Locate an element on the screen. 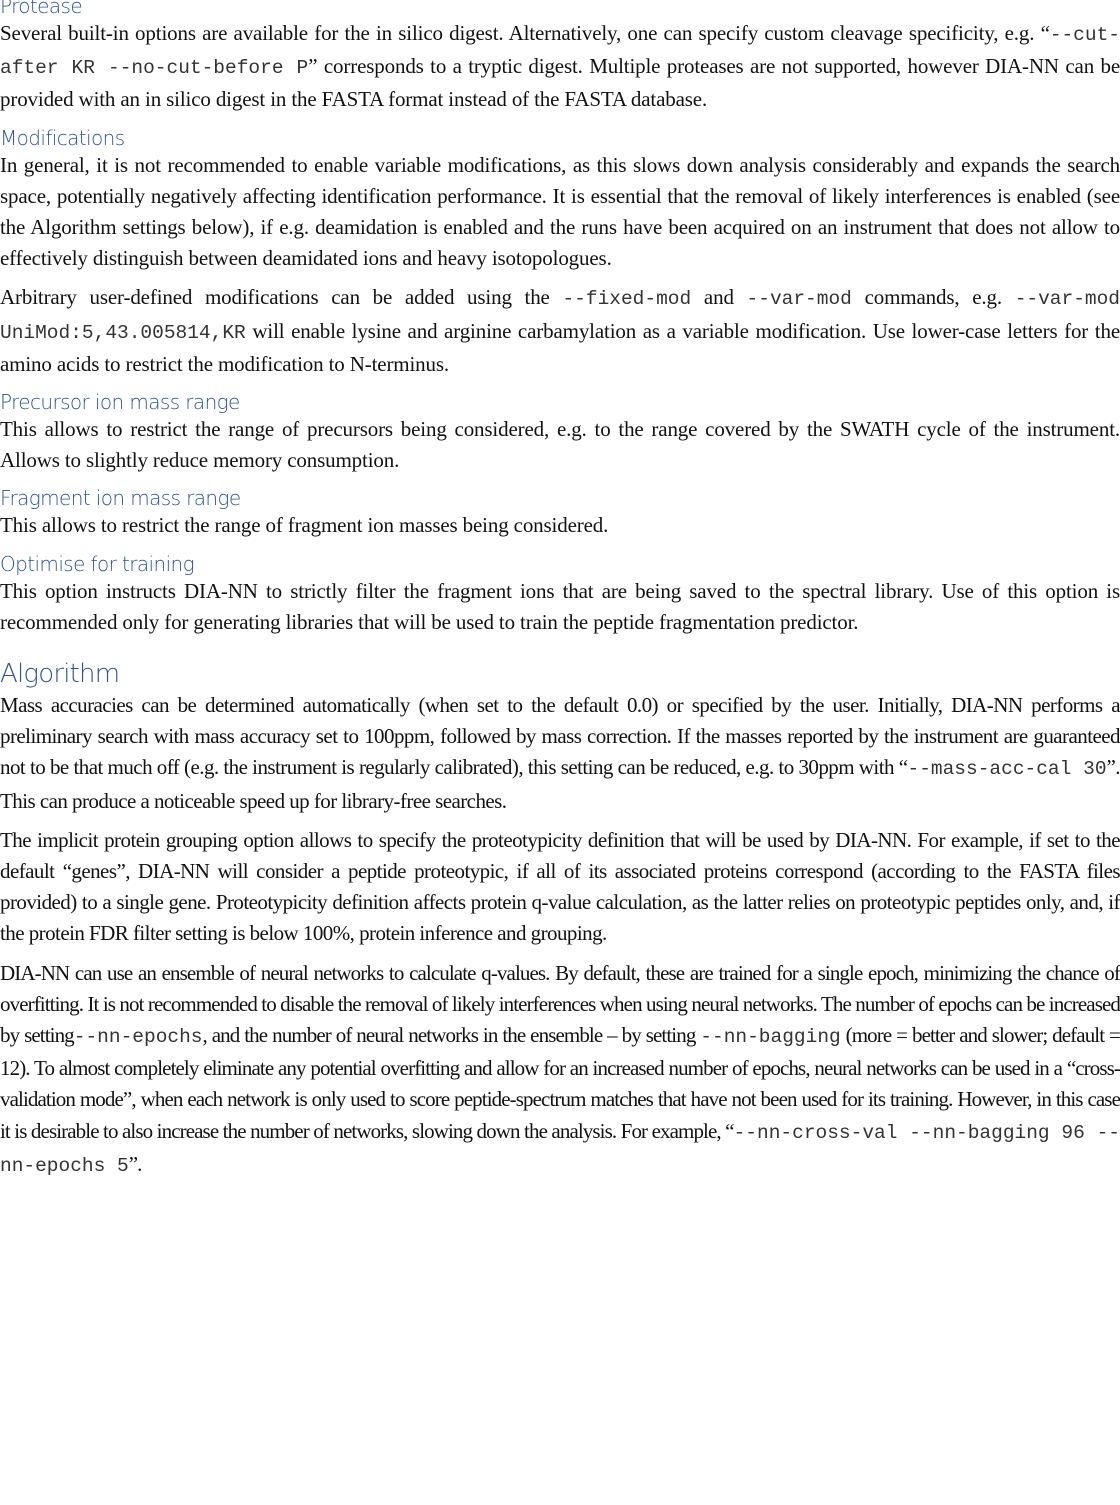 This screenshot has height=1505, width=1120. heading-modifications: Modifications is located at coordinates (62, 137).